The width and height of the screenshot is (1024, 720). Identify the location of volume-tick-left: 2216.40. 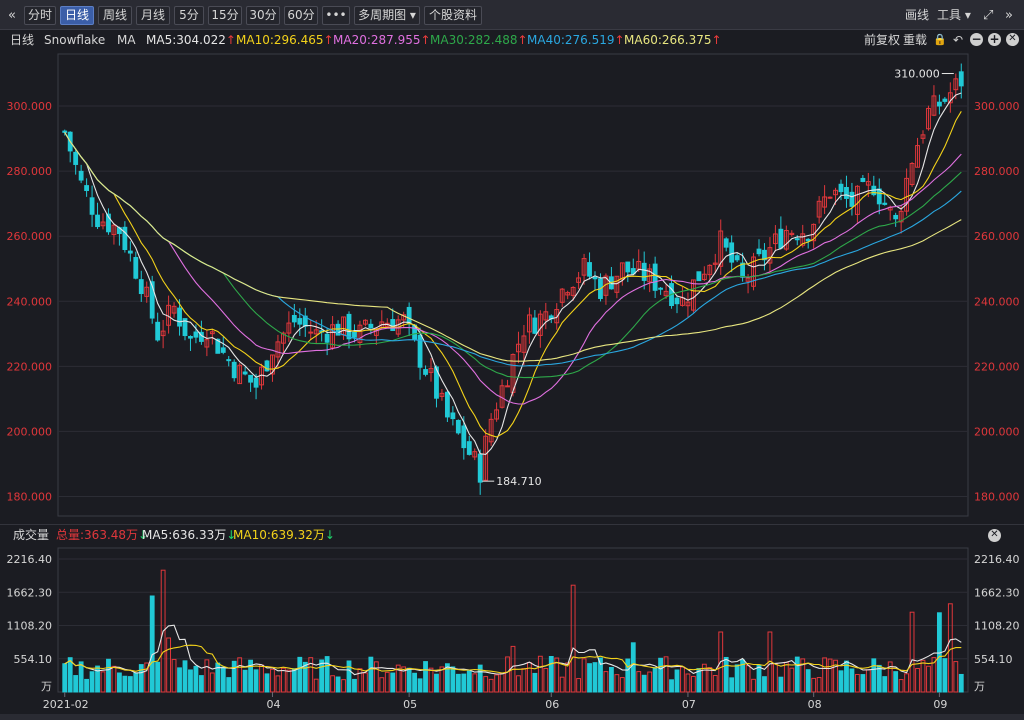
(30, 559).